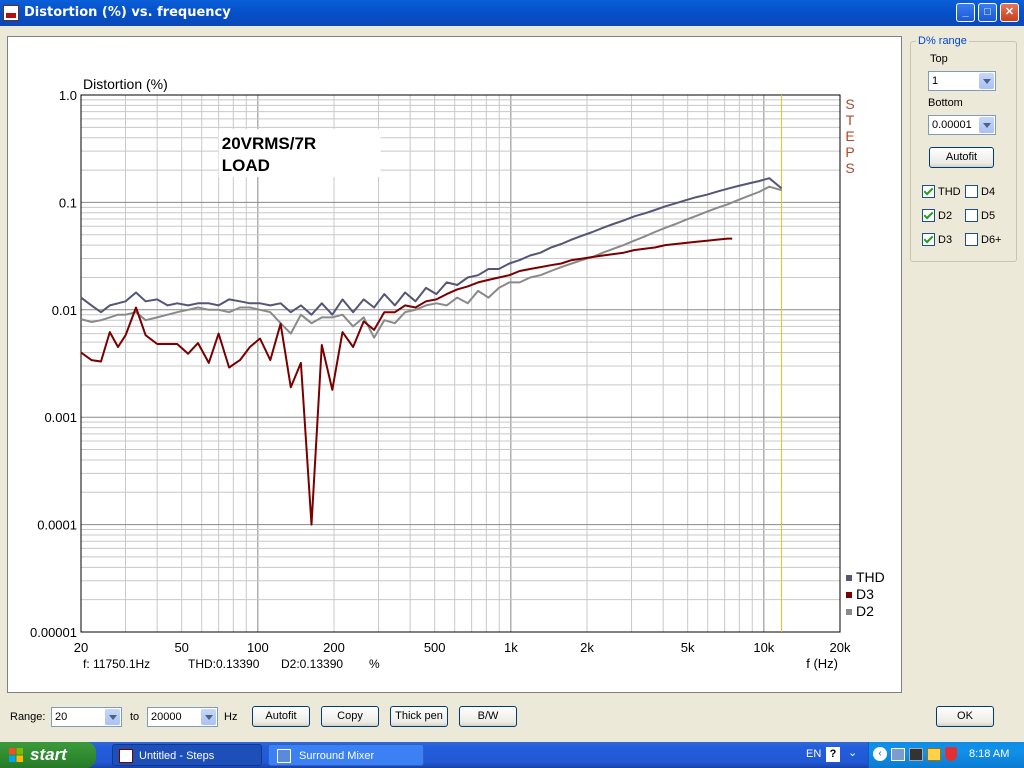  Describe the element at coordinates (934, 754) in the screenshot. I see `folder-icon` at that location.